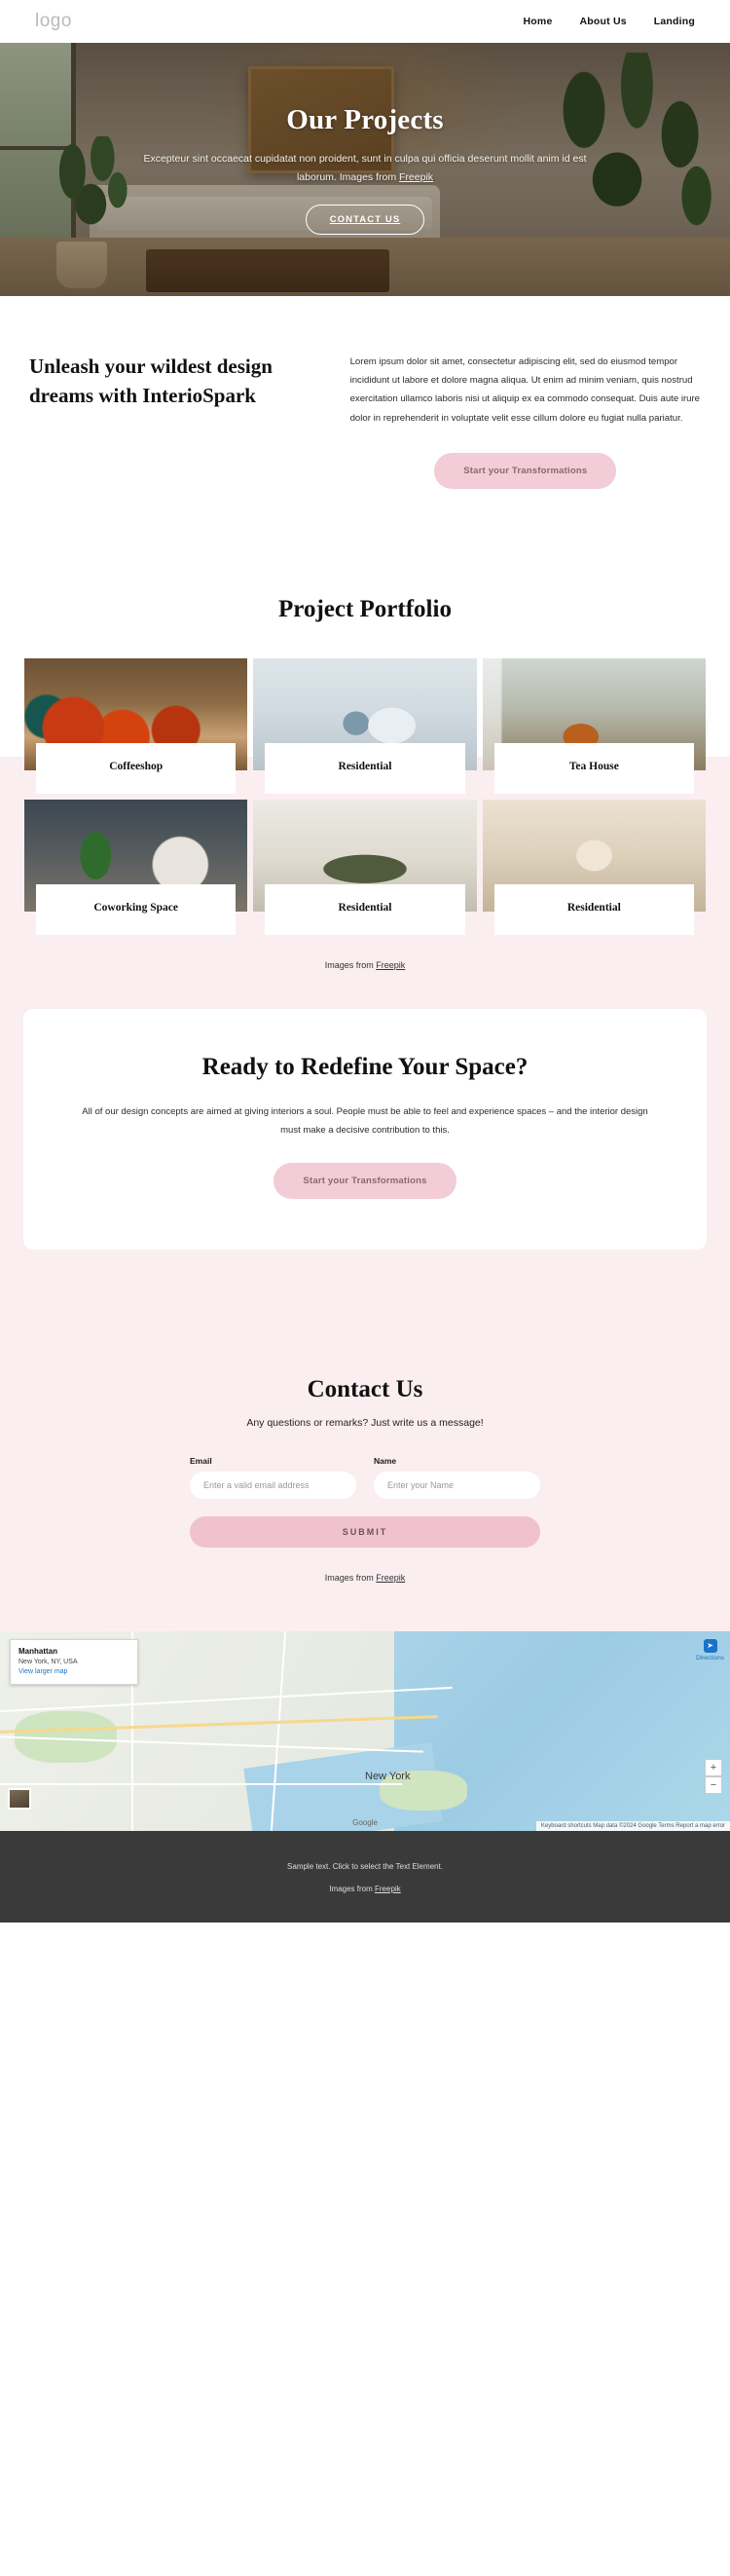 The height and width of the screenshot is (2576, 730). I want to click on contact-form-row: Email Name, so click(365, 1477).